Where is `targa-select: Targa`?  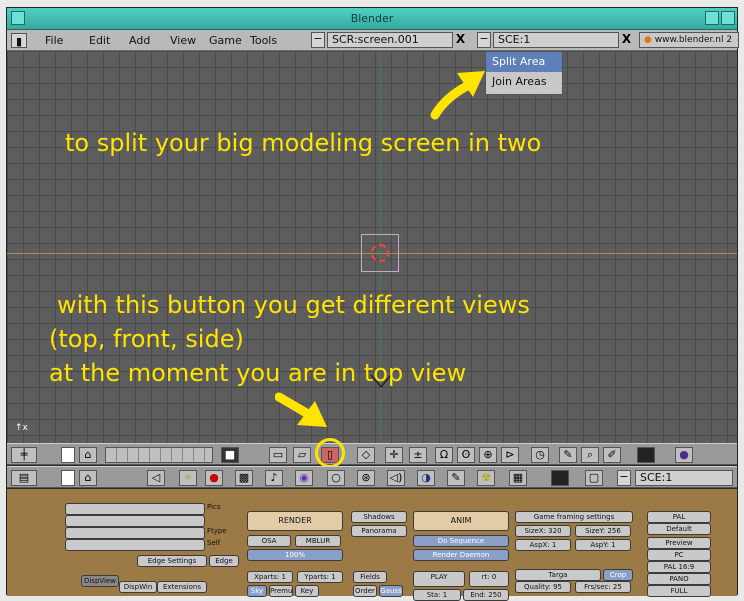 targa-select: Targa is located at coordinates (558, 575).